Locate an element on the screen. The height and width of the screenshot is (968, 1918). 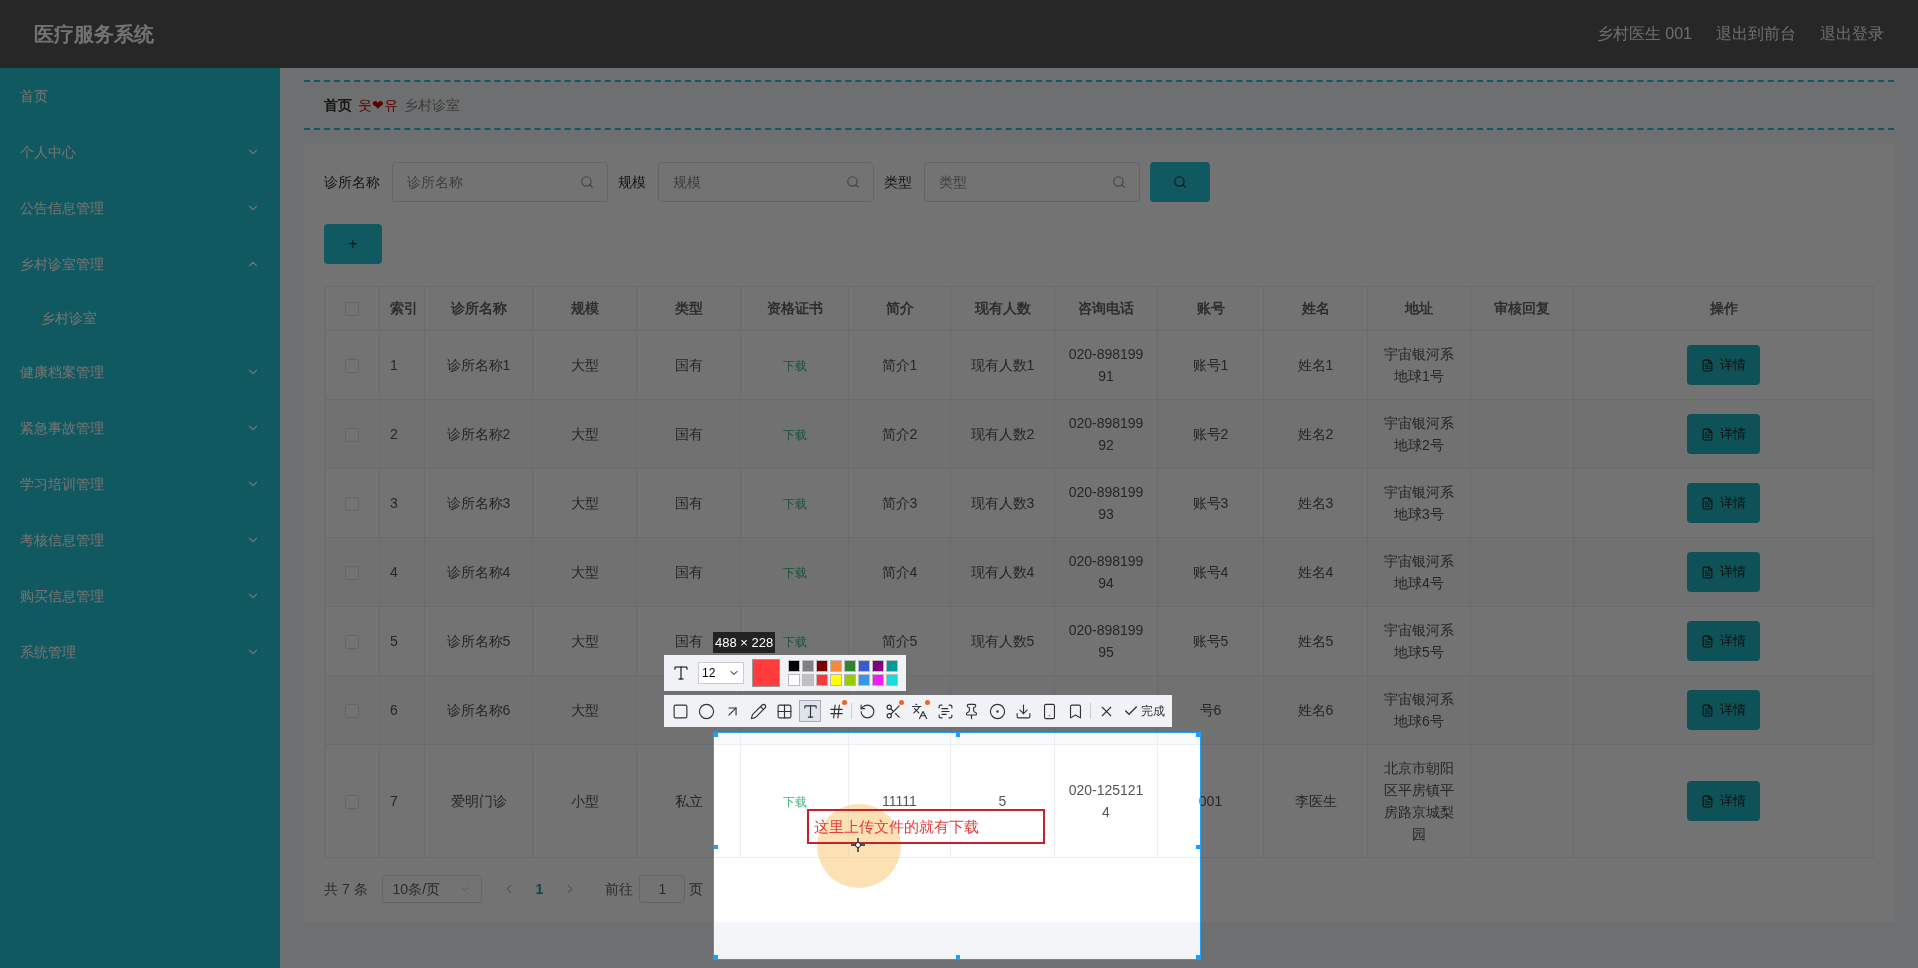
table-cell: 现有人数2 is located at coordinates (1002, 434).